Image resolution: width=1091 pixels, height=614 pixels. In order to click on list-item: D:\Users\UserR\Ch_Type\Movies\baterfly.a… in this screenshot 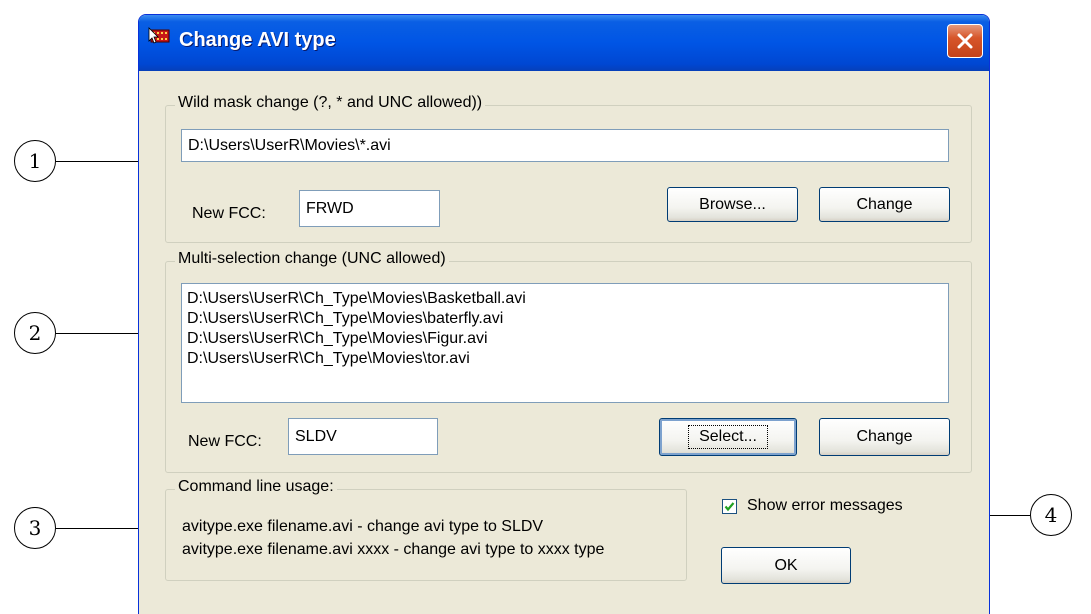, I will do `click(565, 319)`.